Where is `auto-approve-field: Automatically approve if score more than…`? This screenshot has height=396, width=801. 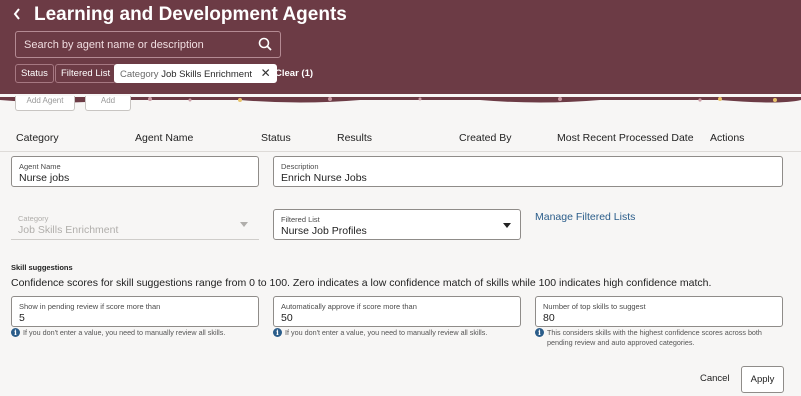 auto-approve-field: Automatically approve if score more than… is located at coordinates (397, 311).